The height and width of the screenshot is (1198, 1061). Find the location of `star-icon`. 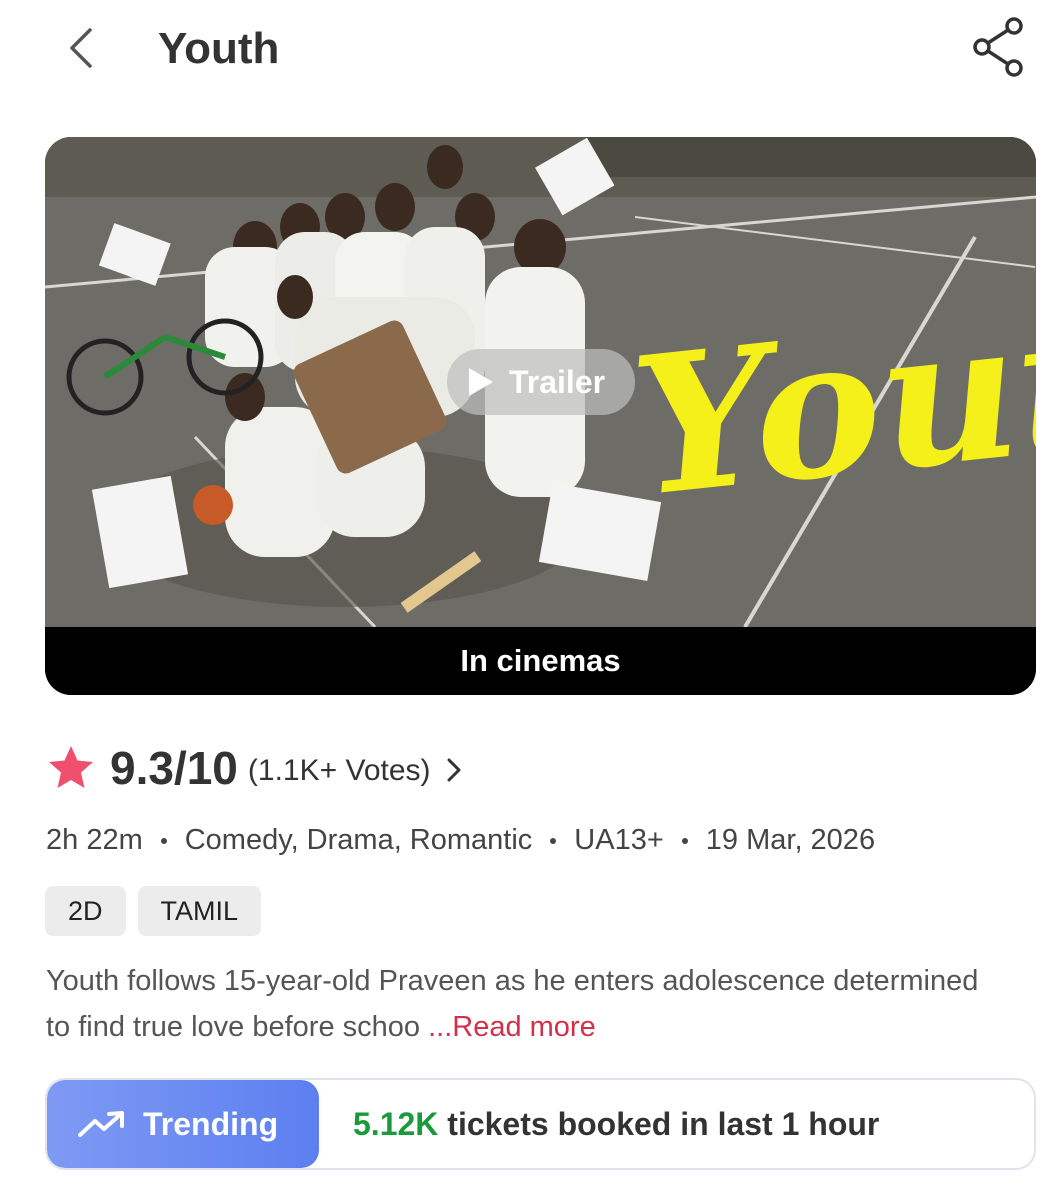

star-icon is located at coordinates (71, 767).